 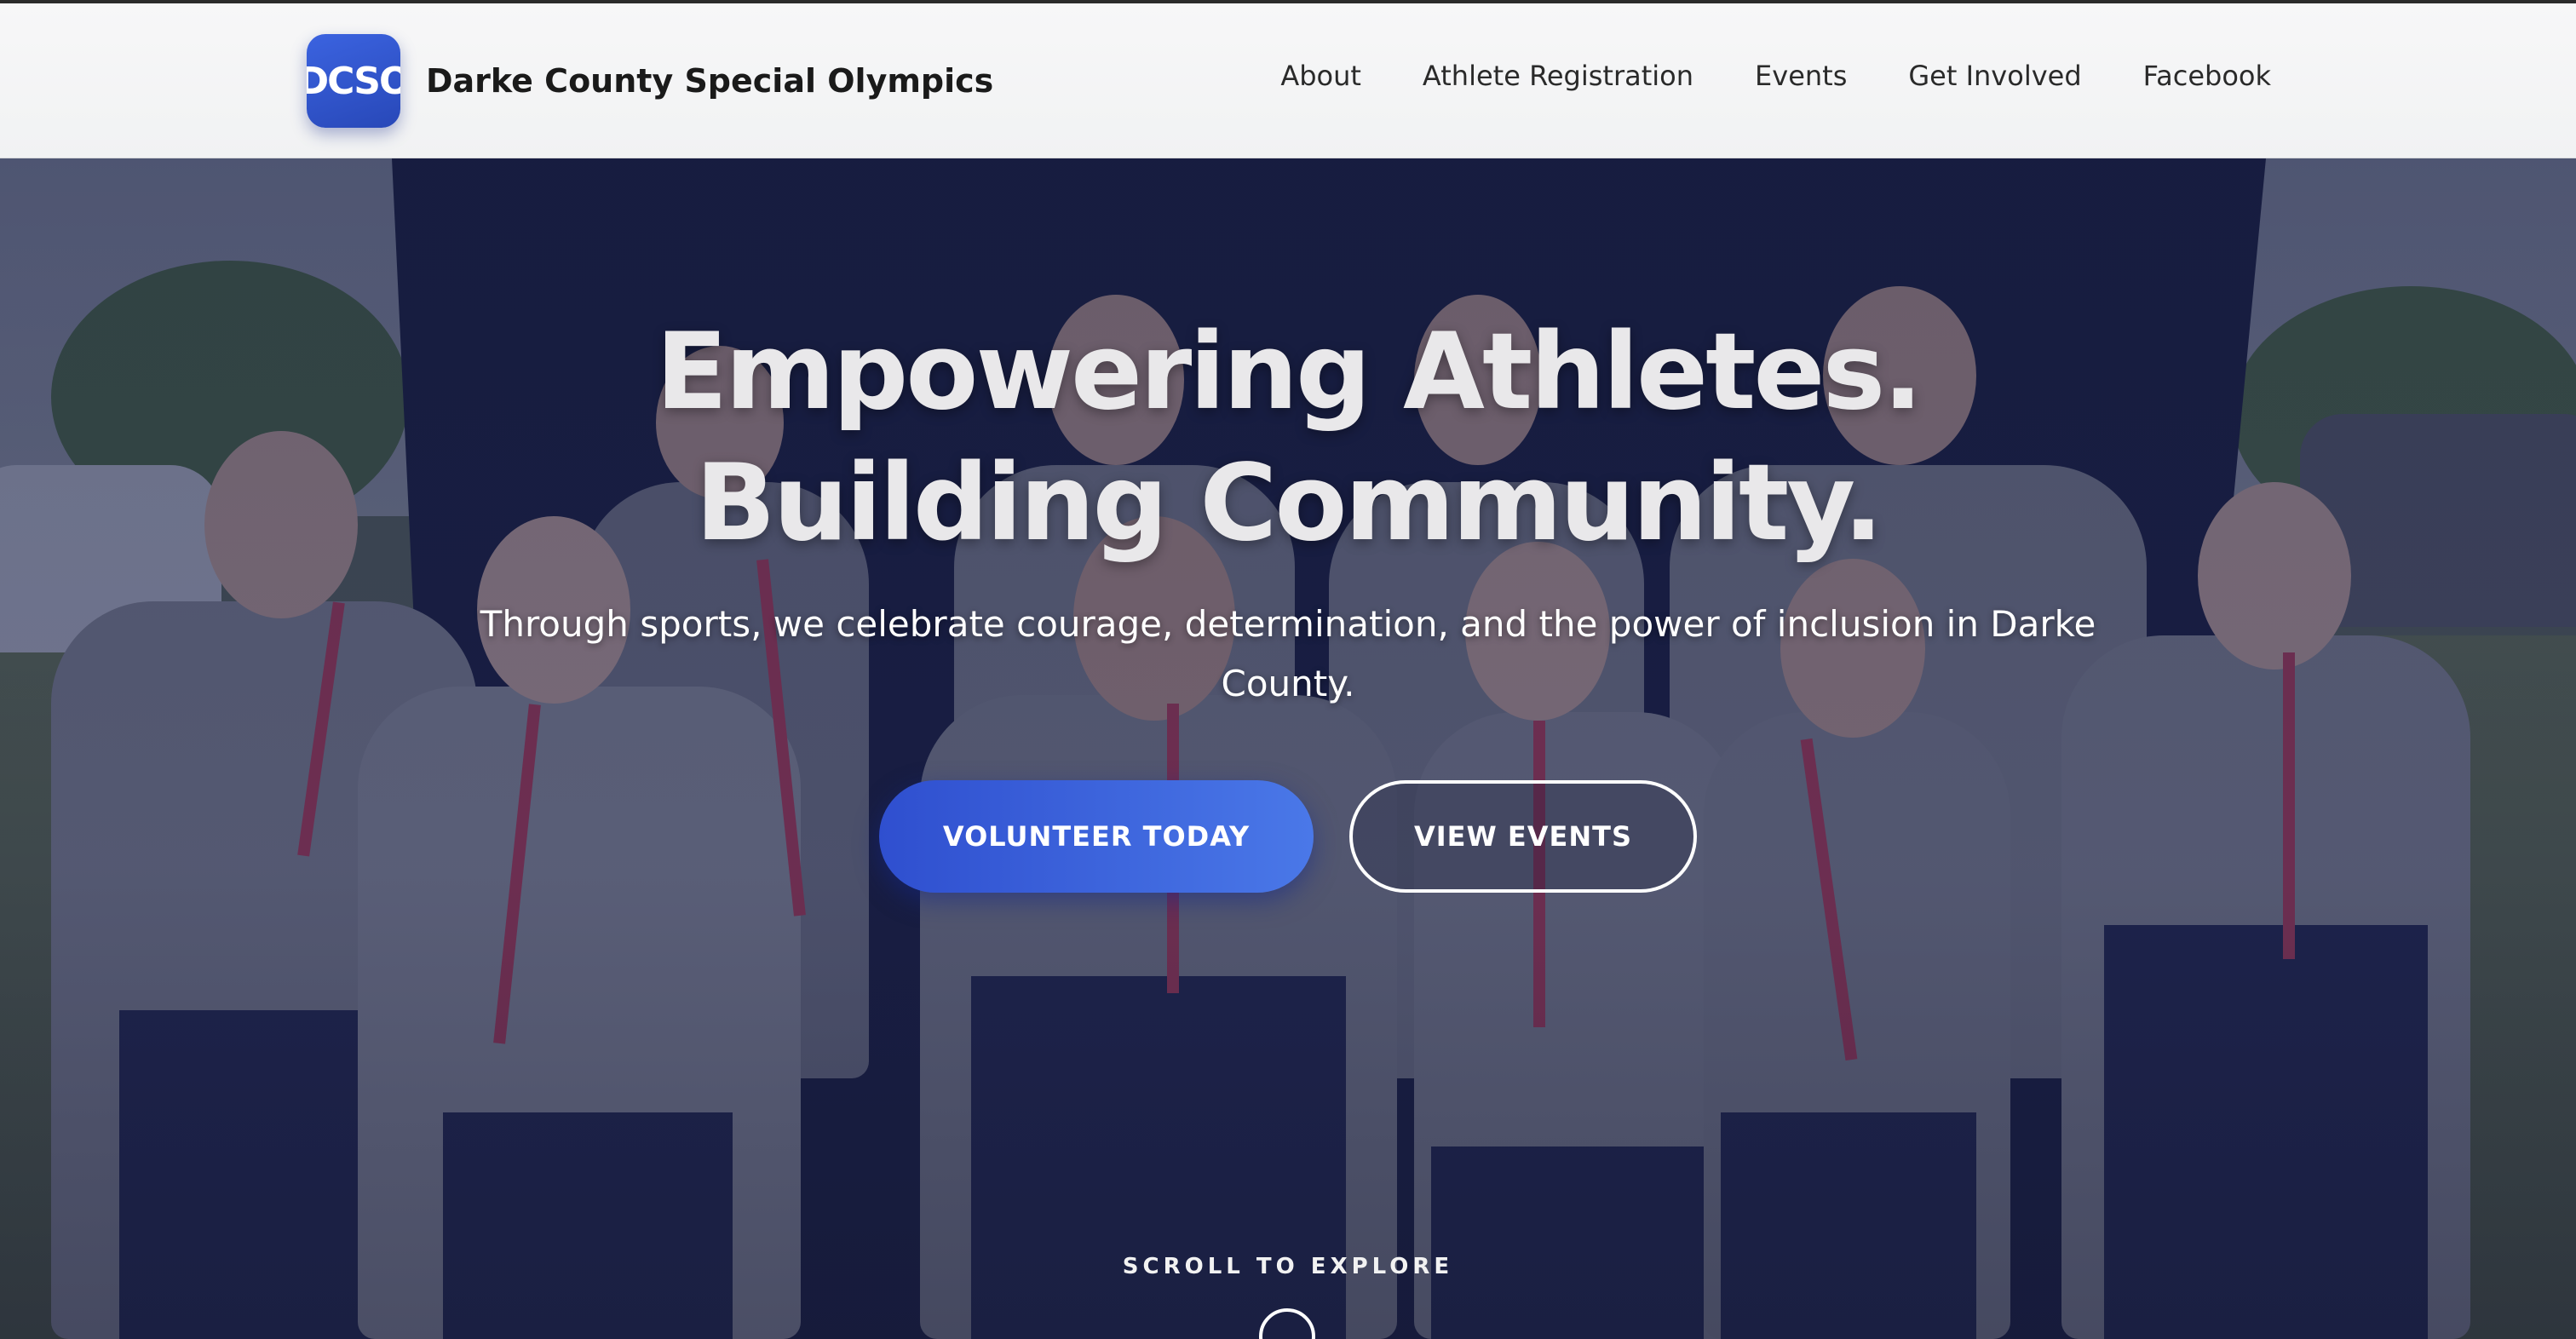 I want to click on logo-text: DCSO, so click(x=354, y=81).